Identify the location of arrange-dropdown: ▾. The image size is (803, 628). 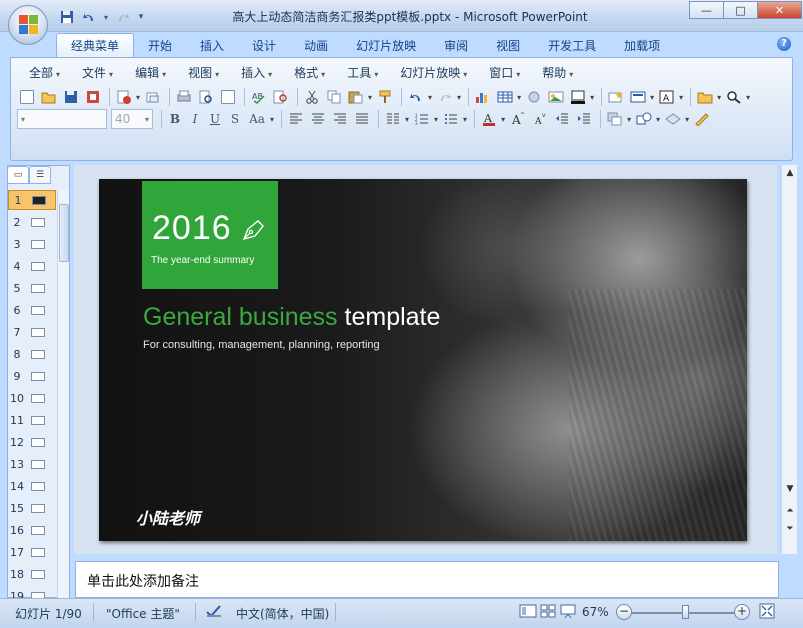
(629, 119).